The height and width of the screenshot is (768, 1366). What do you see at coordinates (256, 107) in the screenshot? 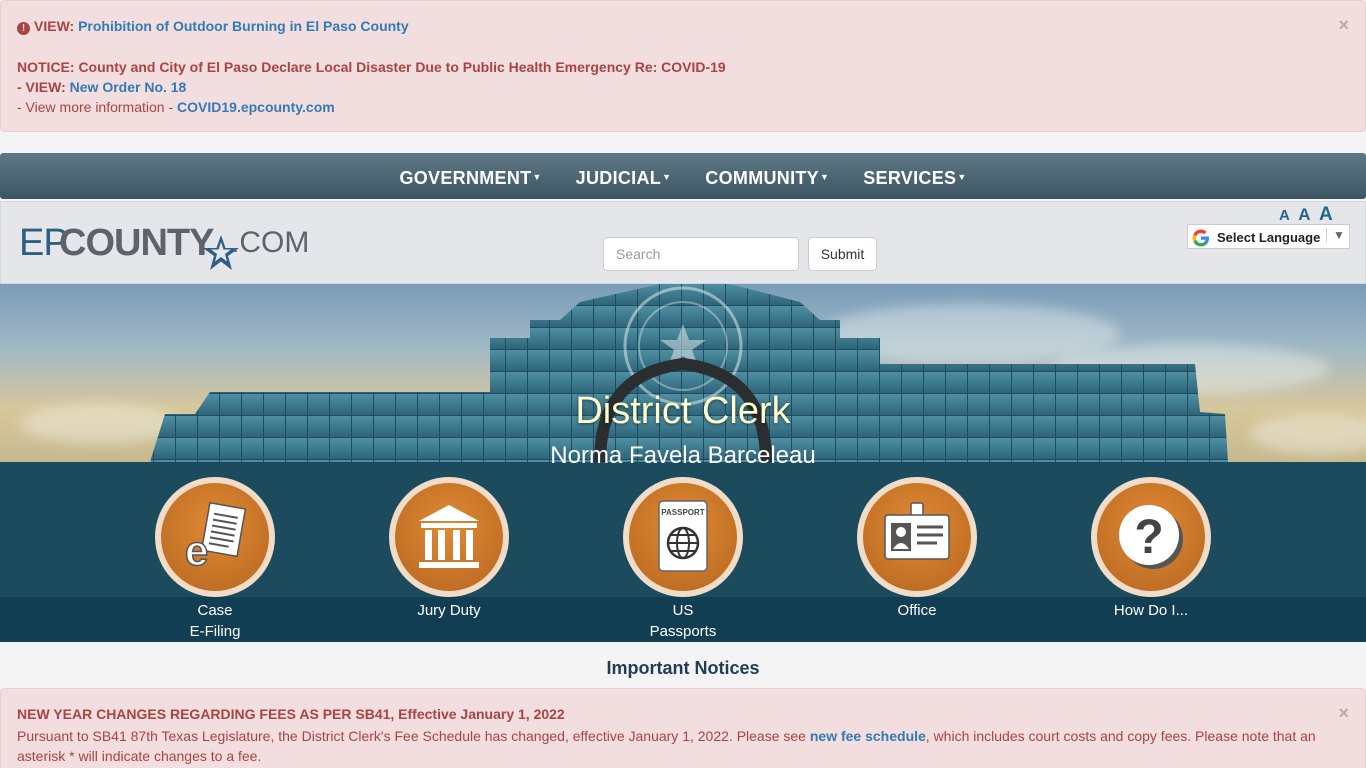
I see `covid19-link: COVID19.epcounty.com` at bounding box center [256, 107].